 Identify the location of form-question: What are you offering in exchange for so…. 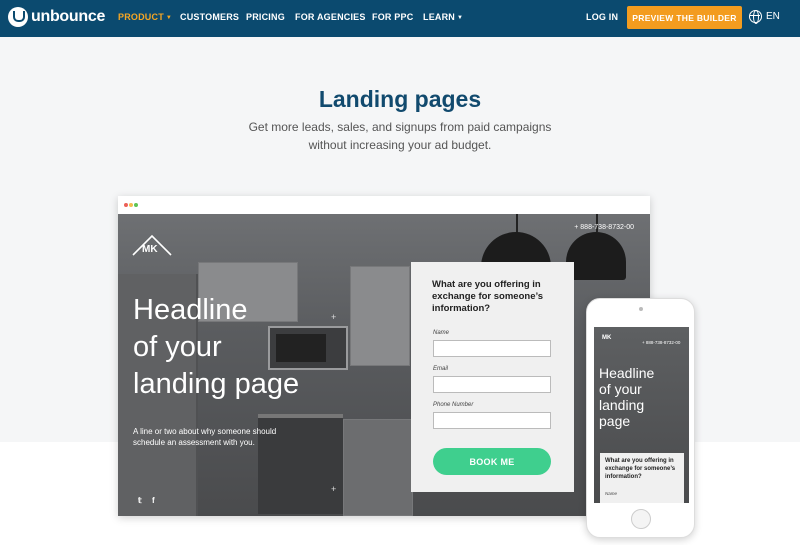
(488, 296).